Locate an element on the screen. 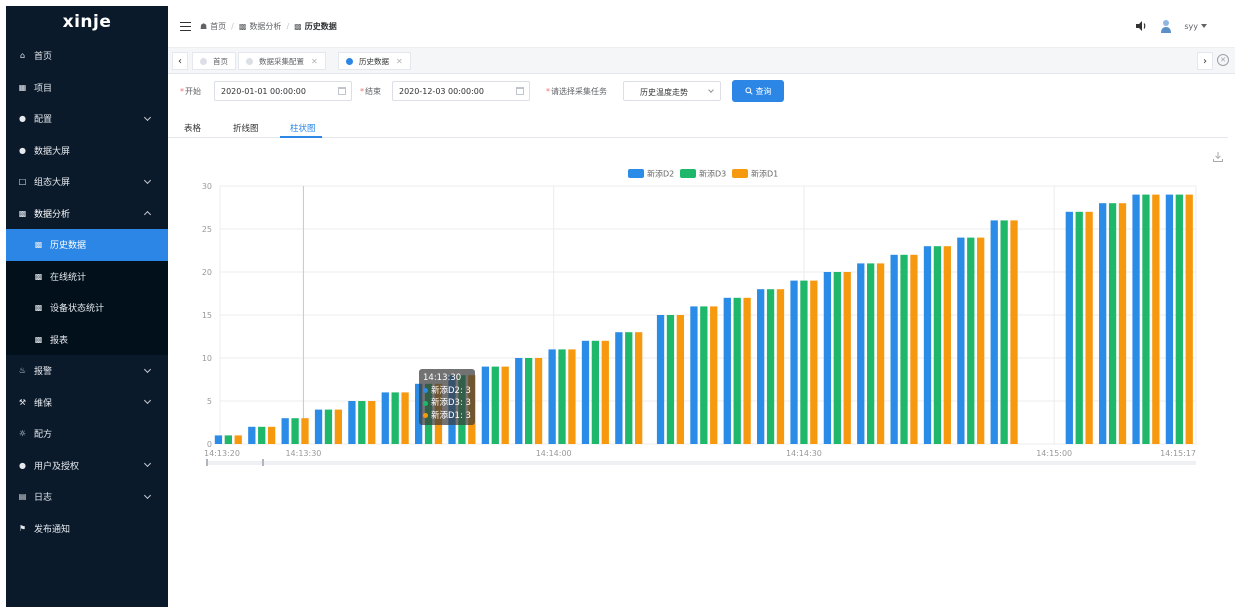 This screenshot has height=607, width=1235. sidebar-item: ▤ 日志 is located at coordinates (87, 497).